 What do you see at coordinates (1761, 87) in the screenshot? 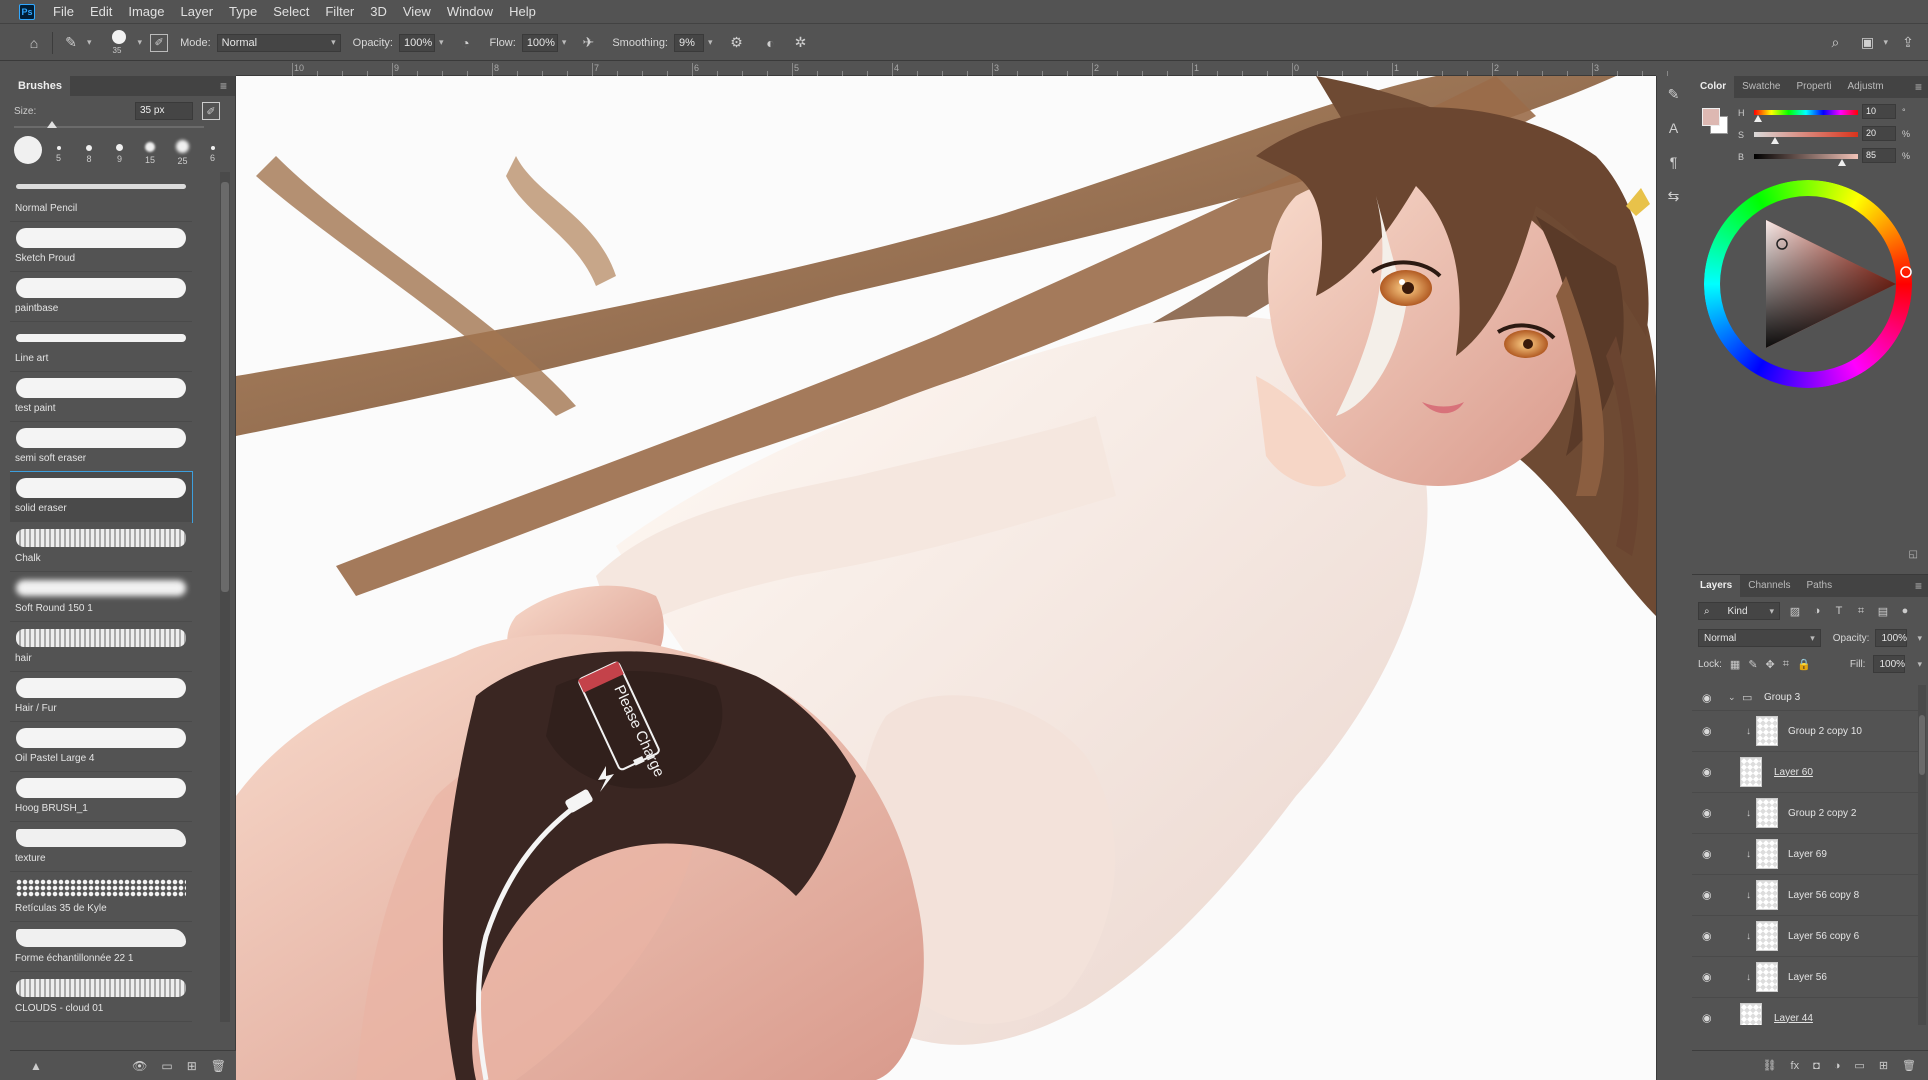
I see `tab-swatches: Swatche` at bounding box center [1761, 87].